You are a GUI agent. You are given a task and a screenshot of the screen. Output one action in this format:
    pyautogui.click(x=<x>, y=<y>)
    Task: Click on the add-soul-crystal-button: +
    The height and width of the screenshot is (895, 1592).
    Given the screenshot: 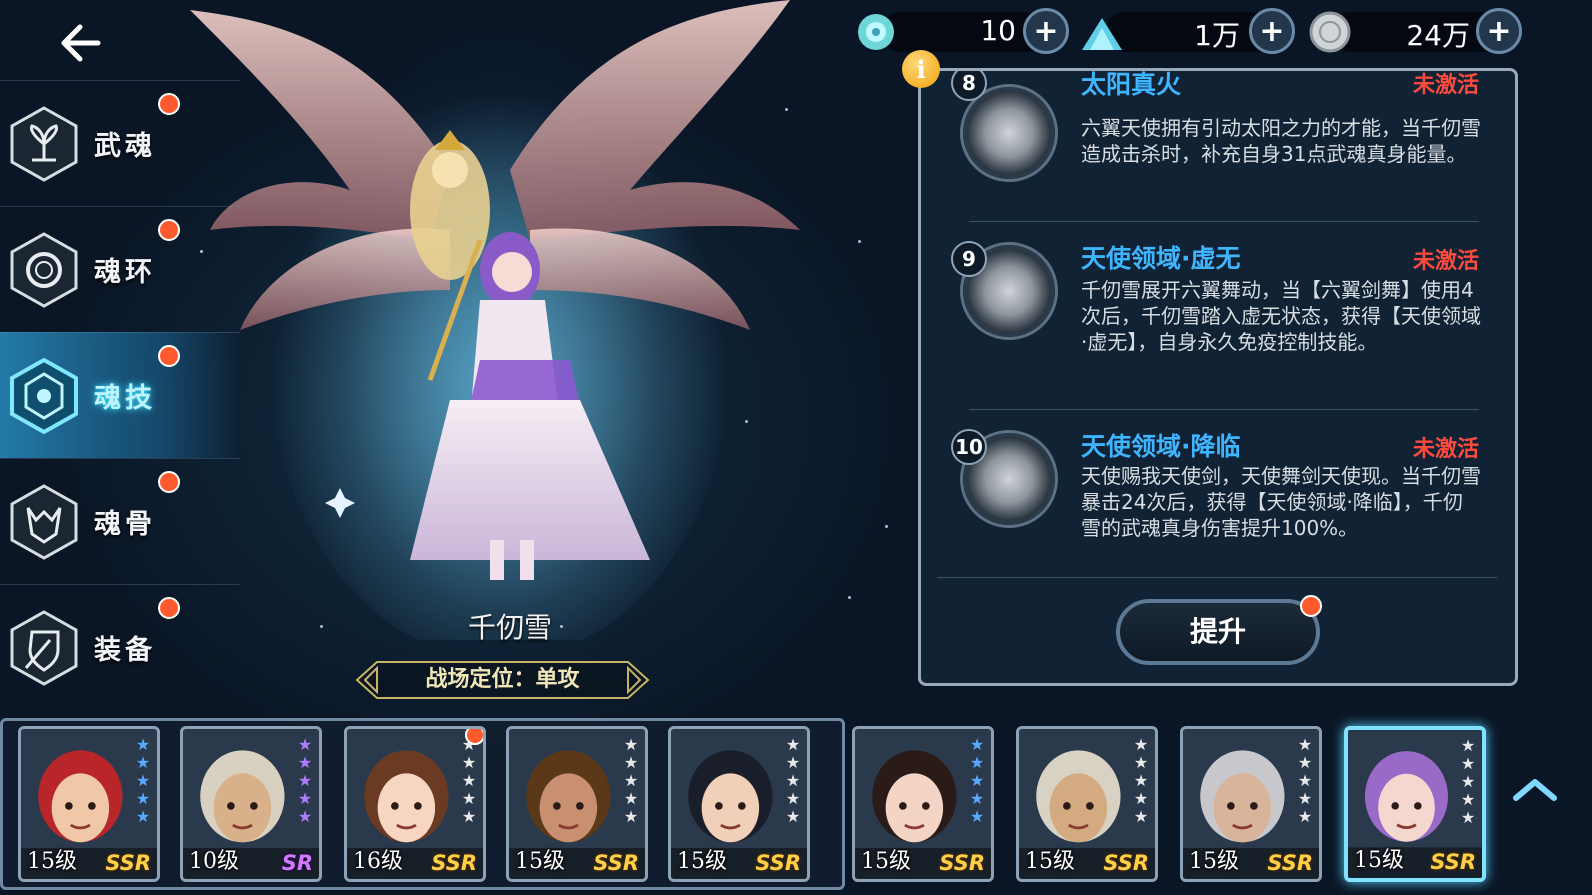 What is the action you would take?
    pyautogui.click(x=1046, y=31)
    